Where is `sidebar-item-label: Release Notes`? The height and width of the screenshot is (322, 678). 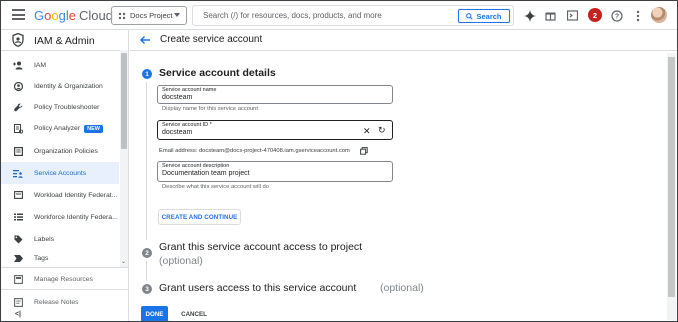
sidebar-item-label: Release Notes is located at coordinates (56, 302).